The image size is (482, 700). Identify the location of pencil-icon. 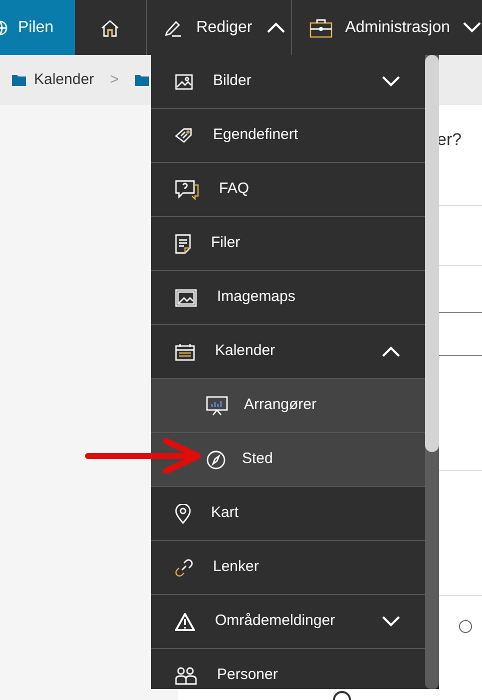
(173, 27).